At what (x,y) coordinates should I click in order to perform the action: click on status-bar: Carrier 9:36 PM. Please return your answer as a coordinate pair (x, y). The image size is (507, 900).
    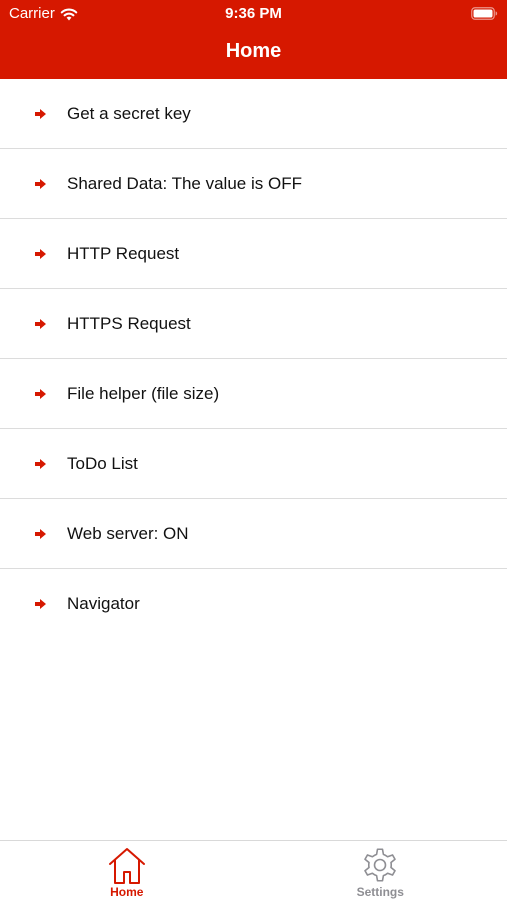
    Looking at the image, I should click on (253, 14).